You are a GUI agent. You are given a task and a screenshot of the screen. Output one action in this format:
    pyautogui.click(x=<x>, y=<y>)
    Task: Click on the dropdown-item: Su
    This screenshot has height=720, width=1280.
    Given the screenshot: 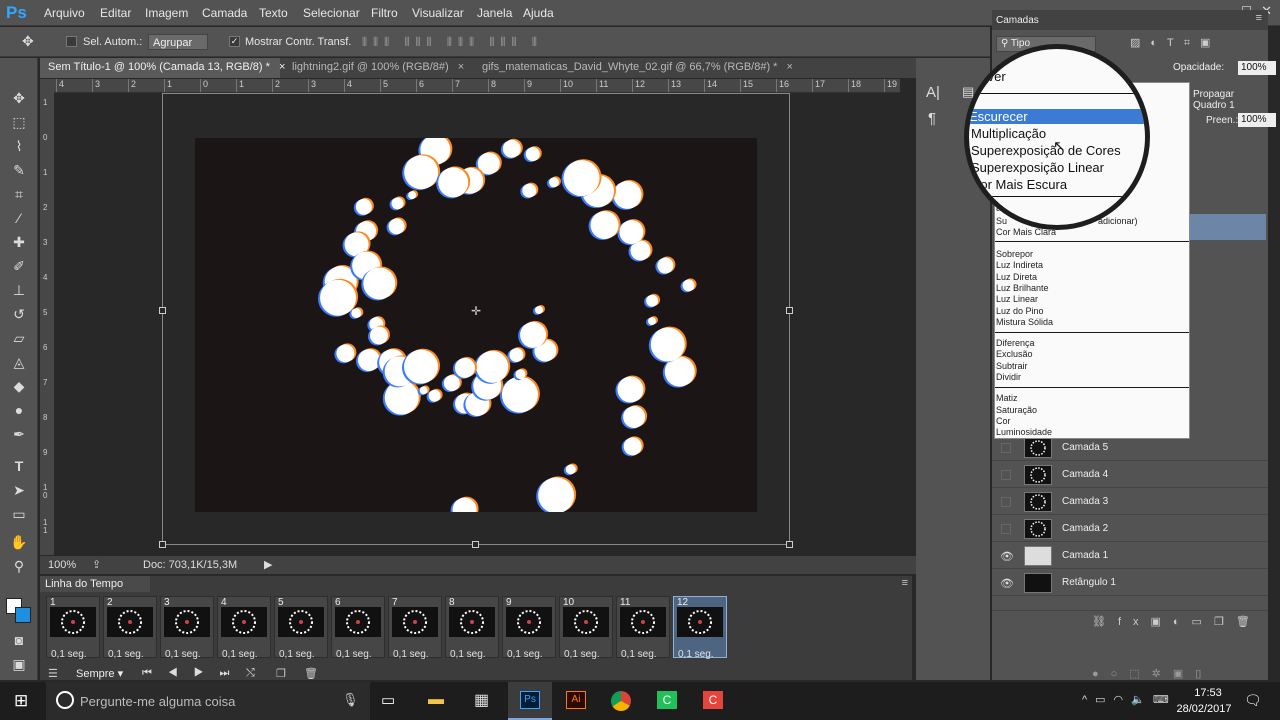 What is the action you would take?
    pyautogui.click(x=1001, y=221)
    